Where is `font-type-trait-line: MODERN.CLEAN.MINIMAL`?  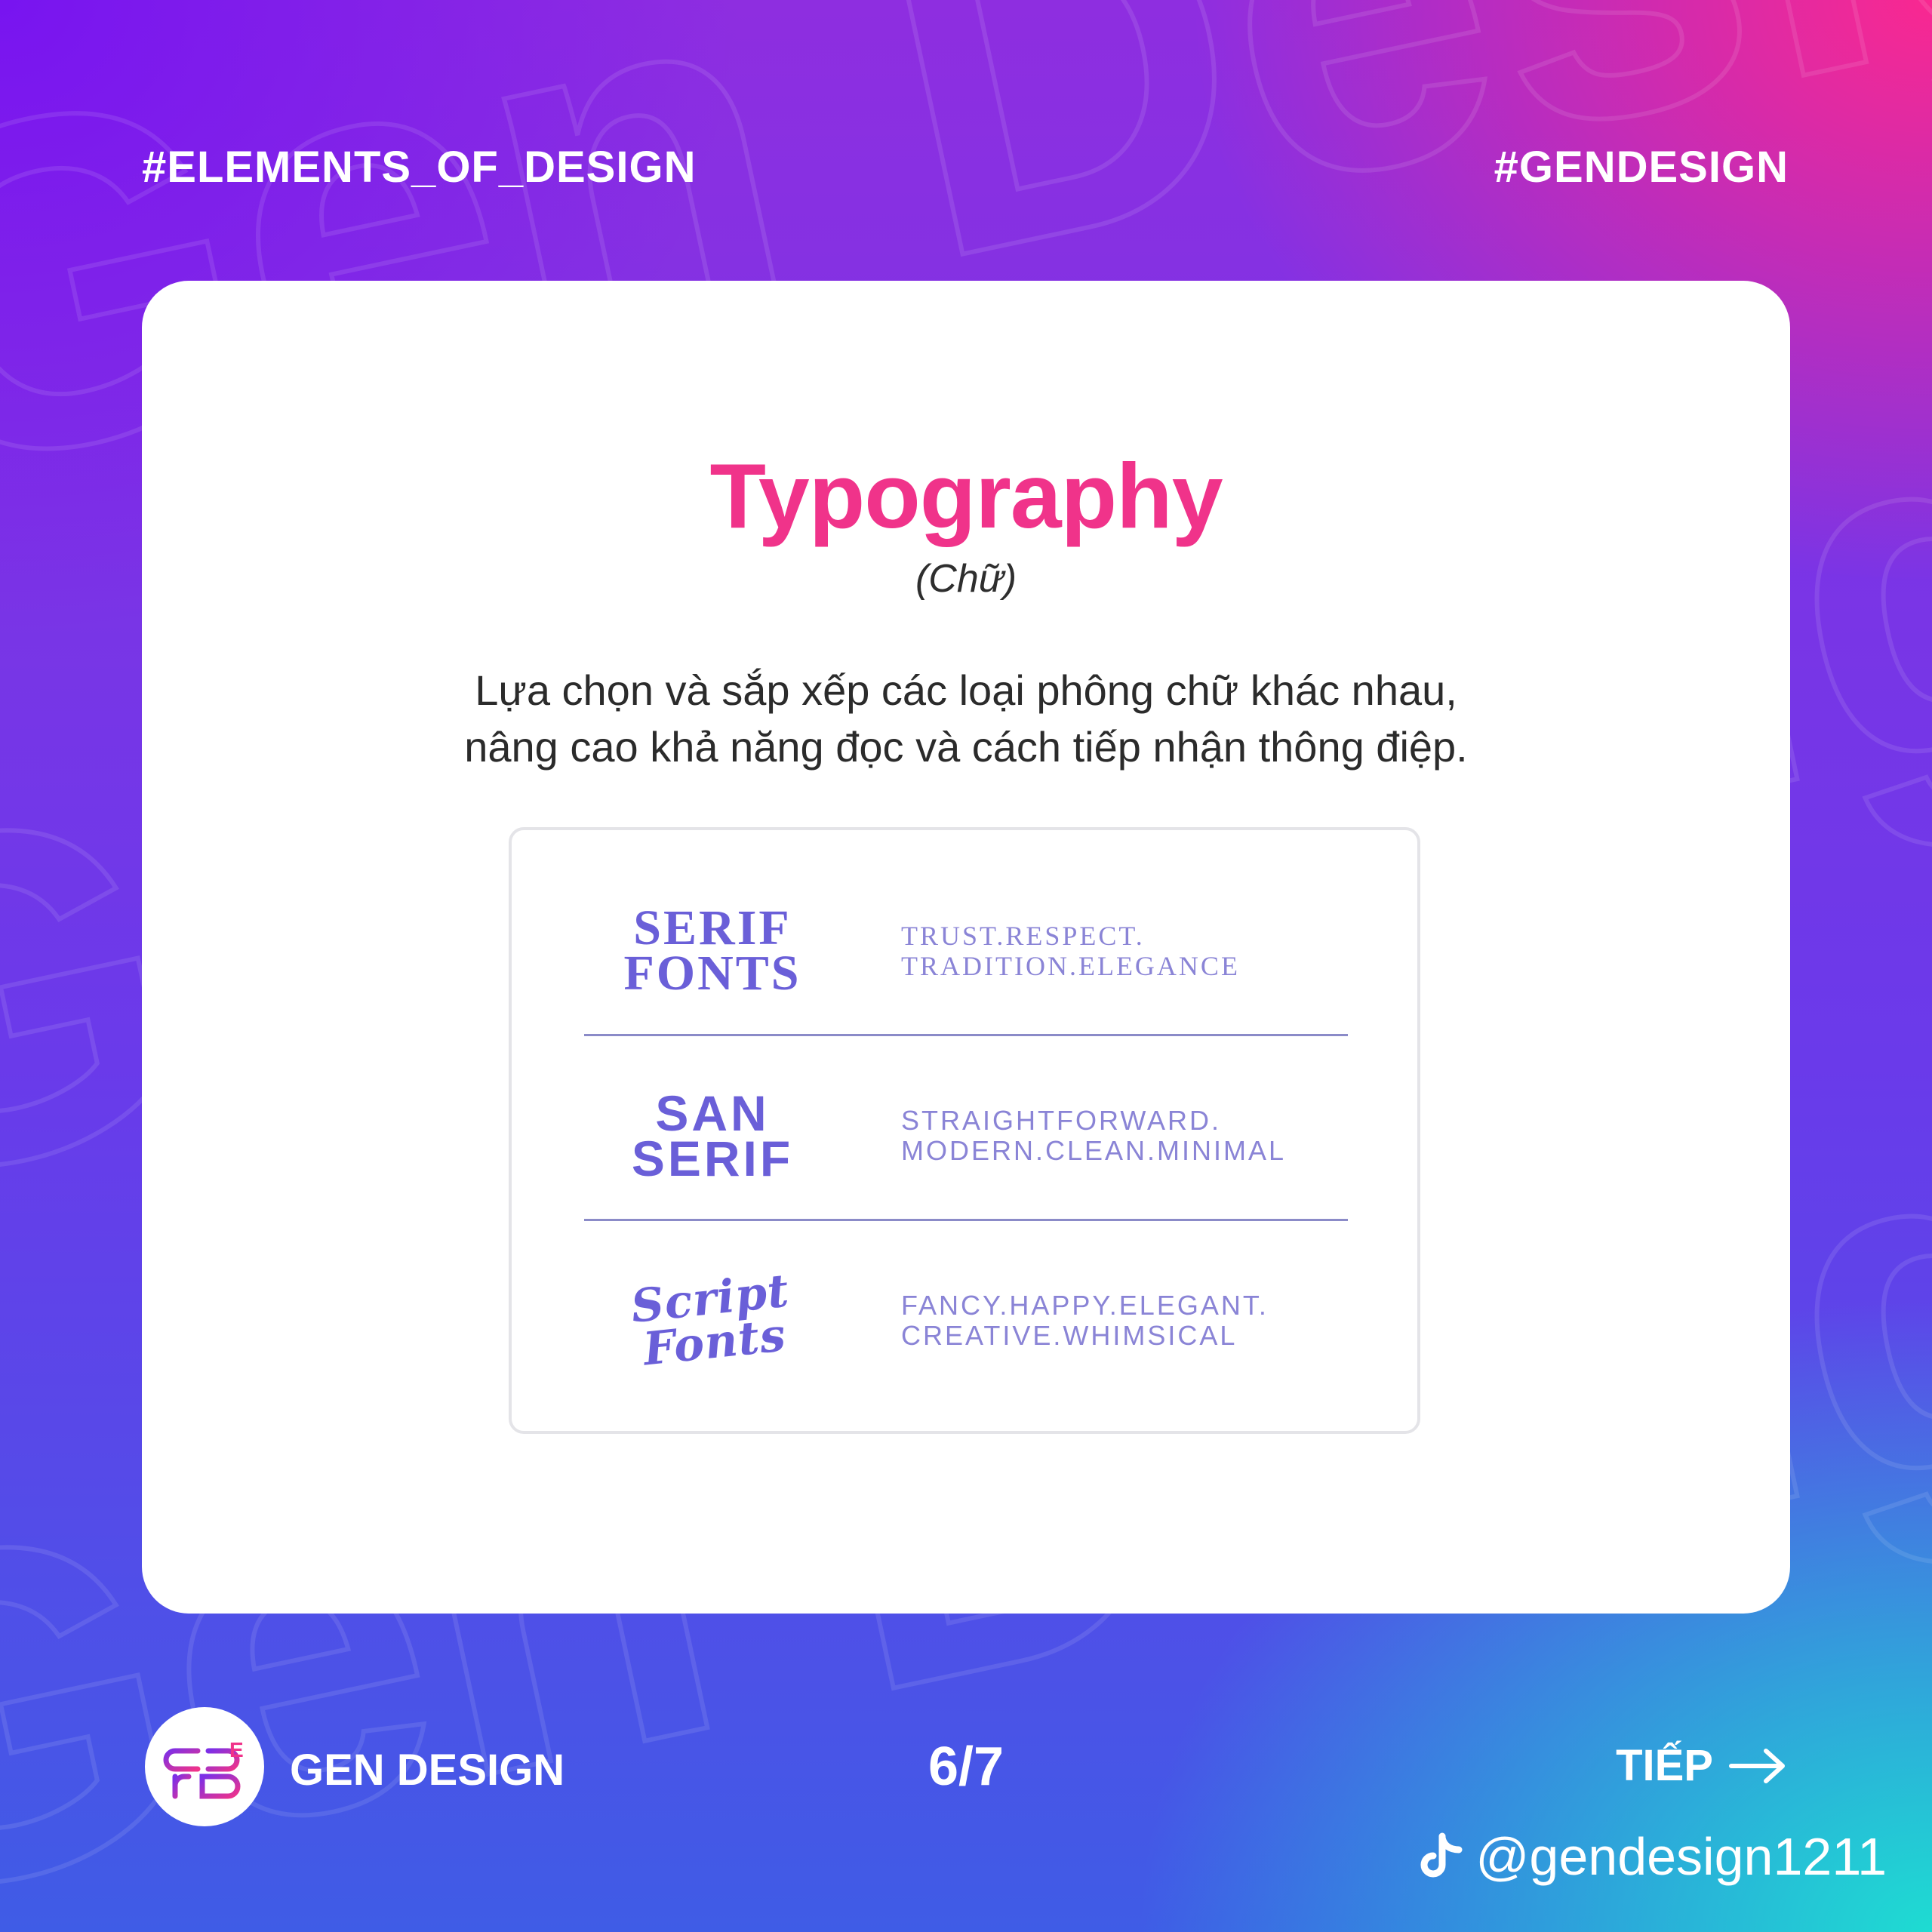
font-type-trait-line: MODERN.CLEAN.MINIMAL is located at coordinates (1094, 1150).